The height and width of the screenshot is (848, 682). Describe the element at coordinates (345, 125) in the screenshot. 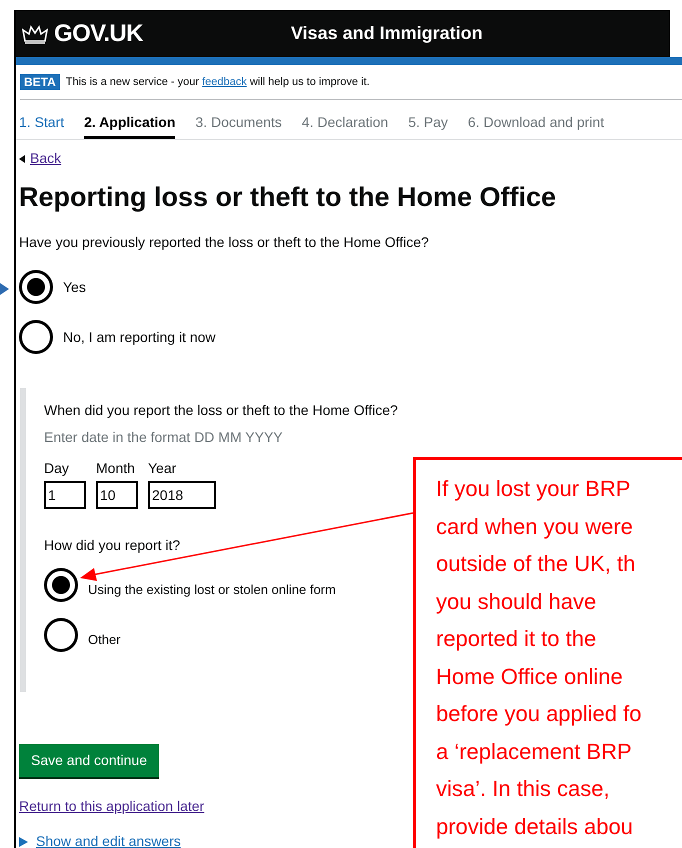

I see `step-tab: 4. Declaration` at that location.